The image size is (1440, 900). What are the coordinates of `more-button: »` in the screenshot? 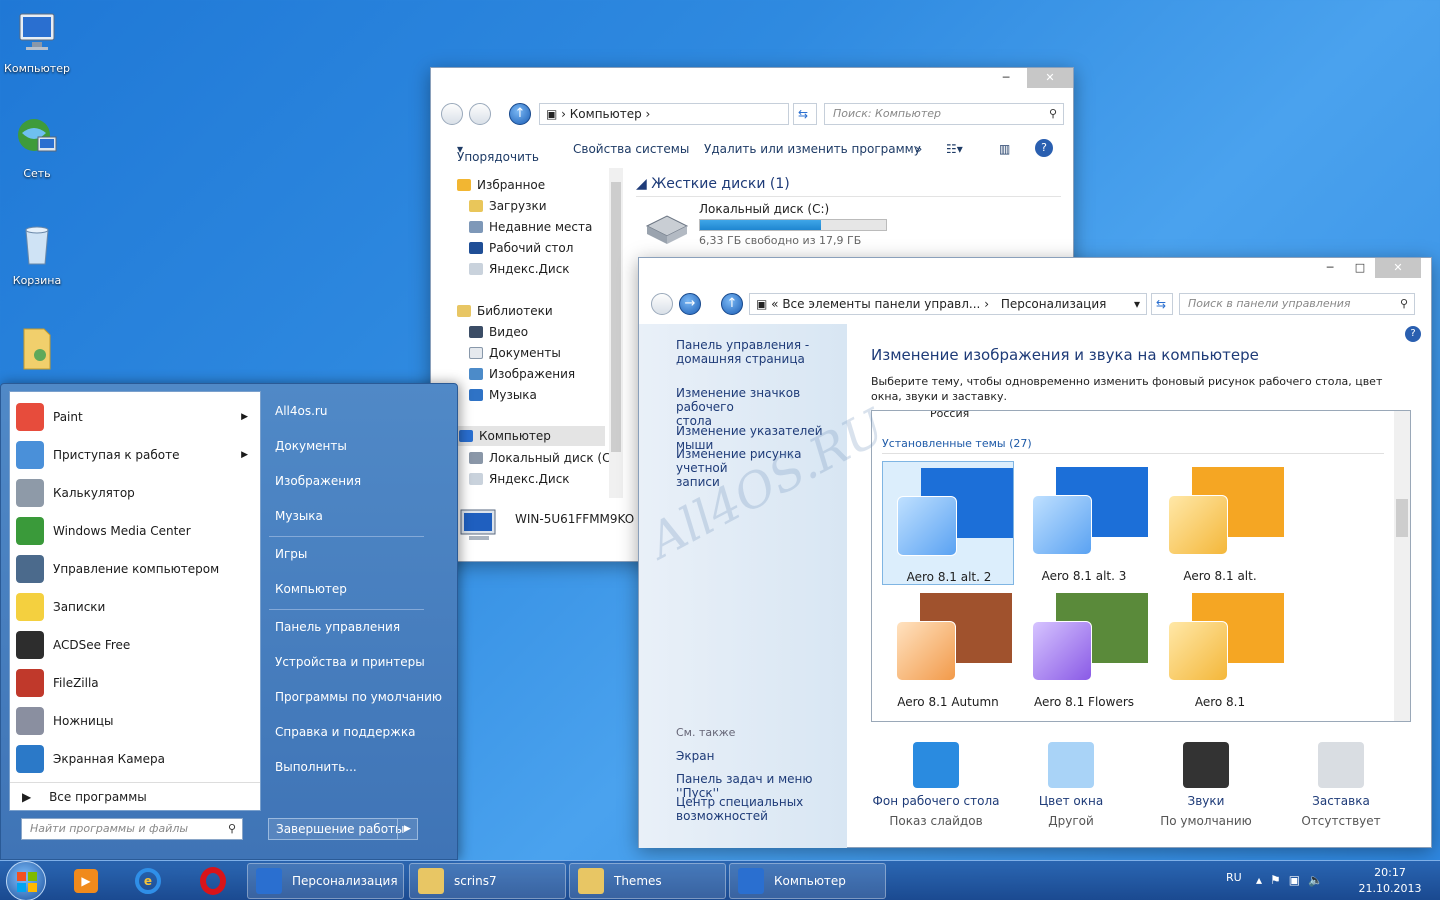 It's located at (918, 149).